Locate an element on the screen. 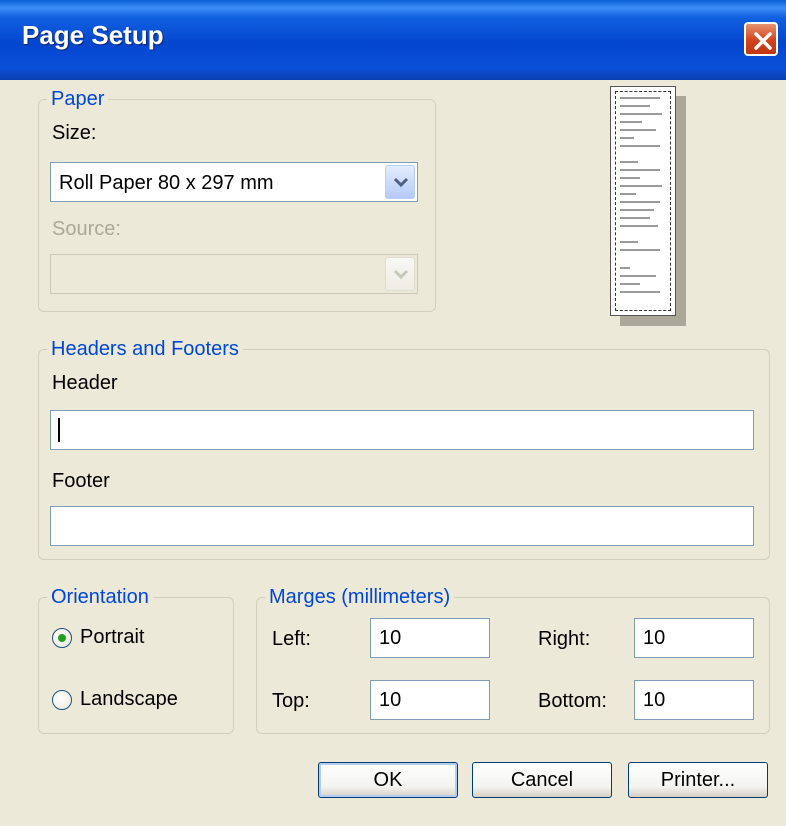 Image resolution: width=786 pixels, height=826 pixels. landscape-label: Landscape is located at coordinates (129, 699).